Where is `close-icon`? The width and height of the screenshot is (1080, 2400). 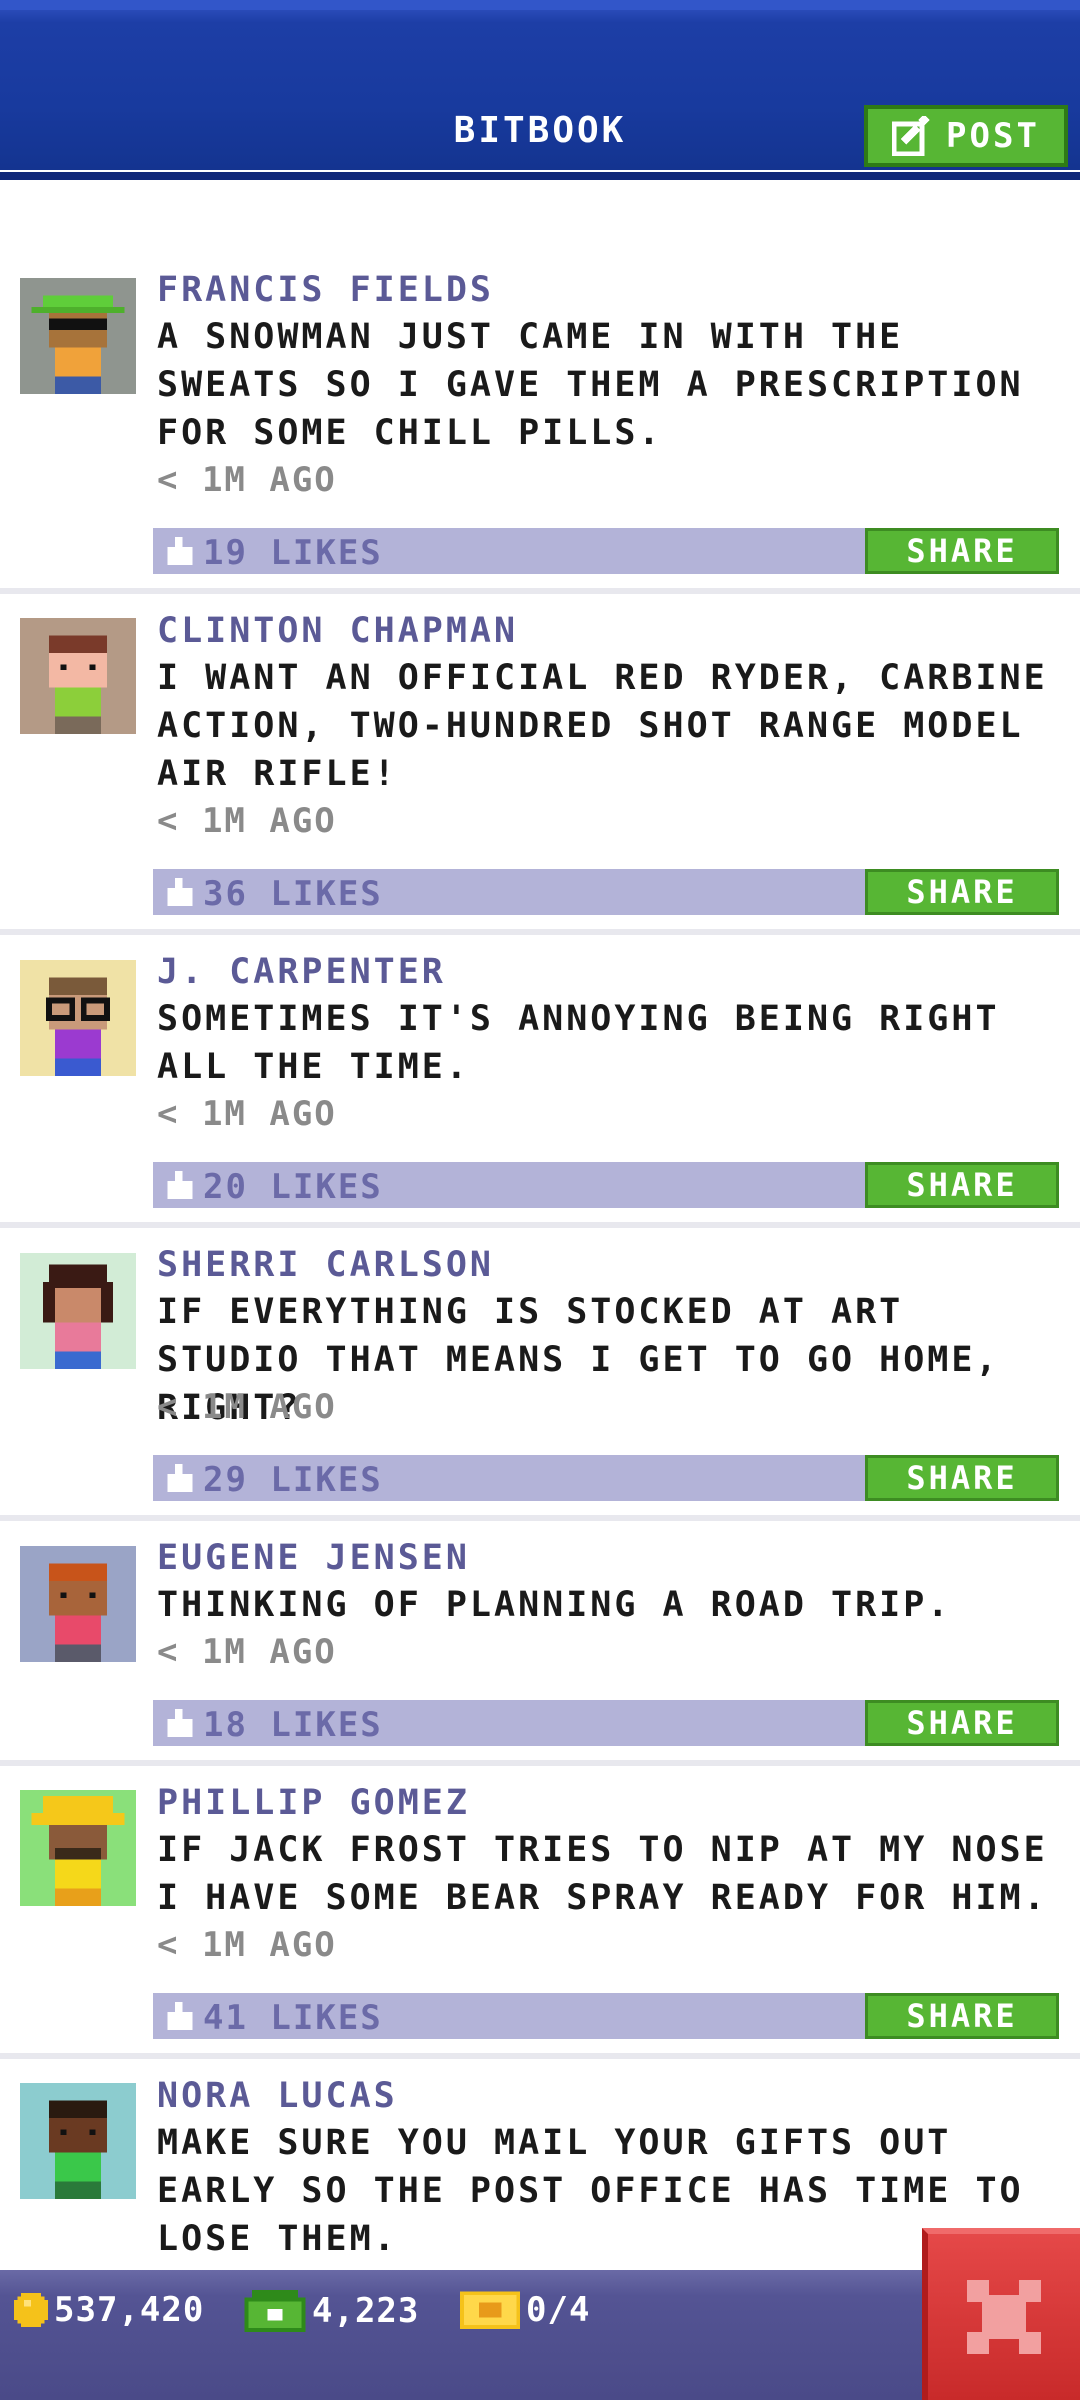
close-icon is located at coordinates (1004, 2317).